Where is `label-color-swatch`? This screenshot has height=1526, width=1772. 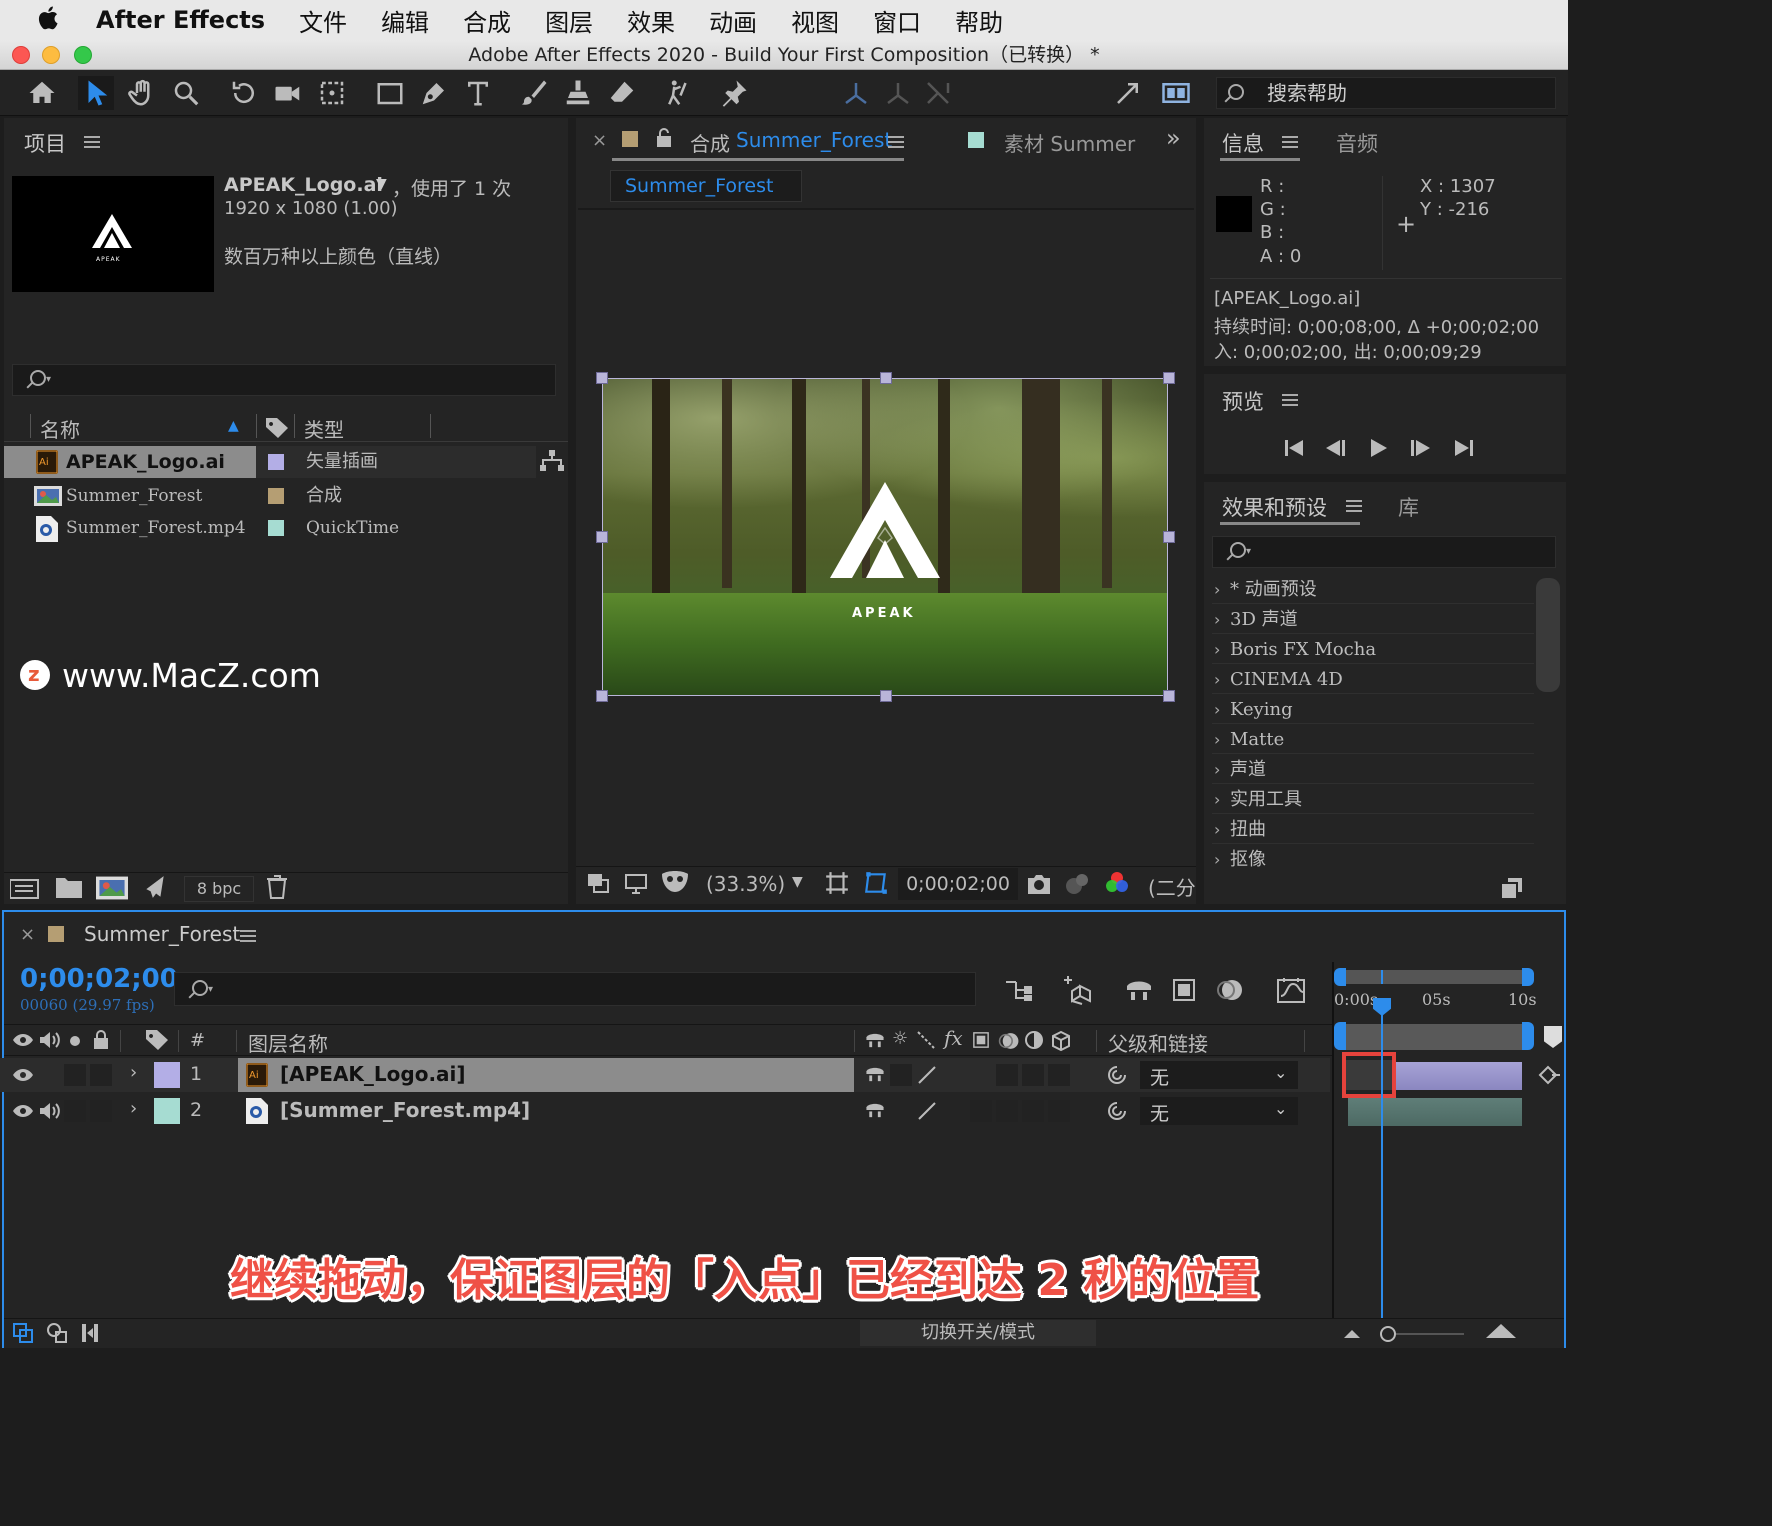 label-color-swatch is located at coordinates (276, 462).